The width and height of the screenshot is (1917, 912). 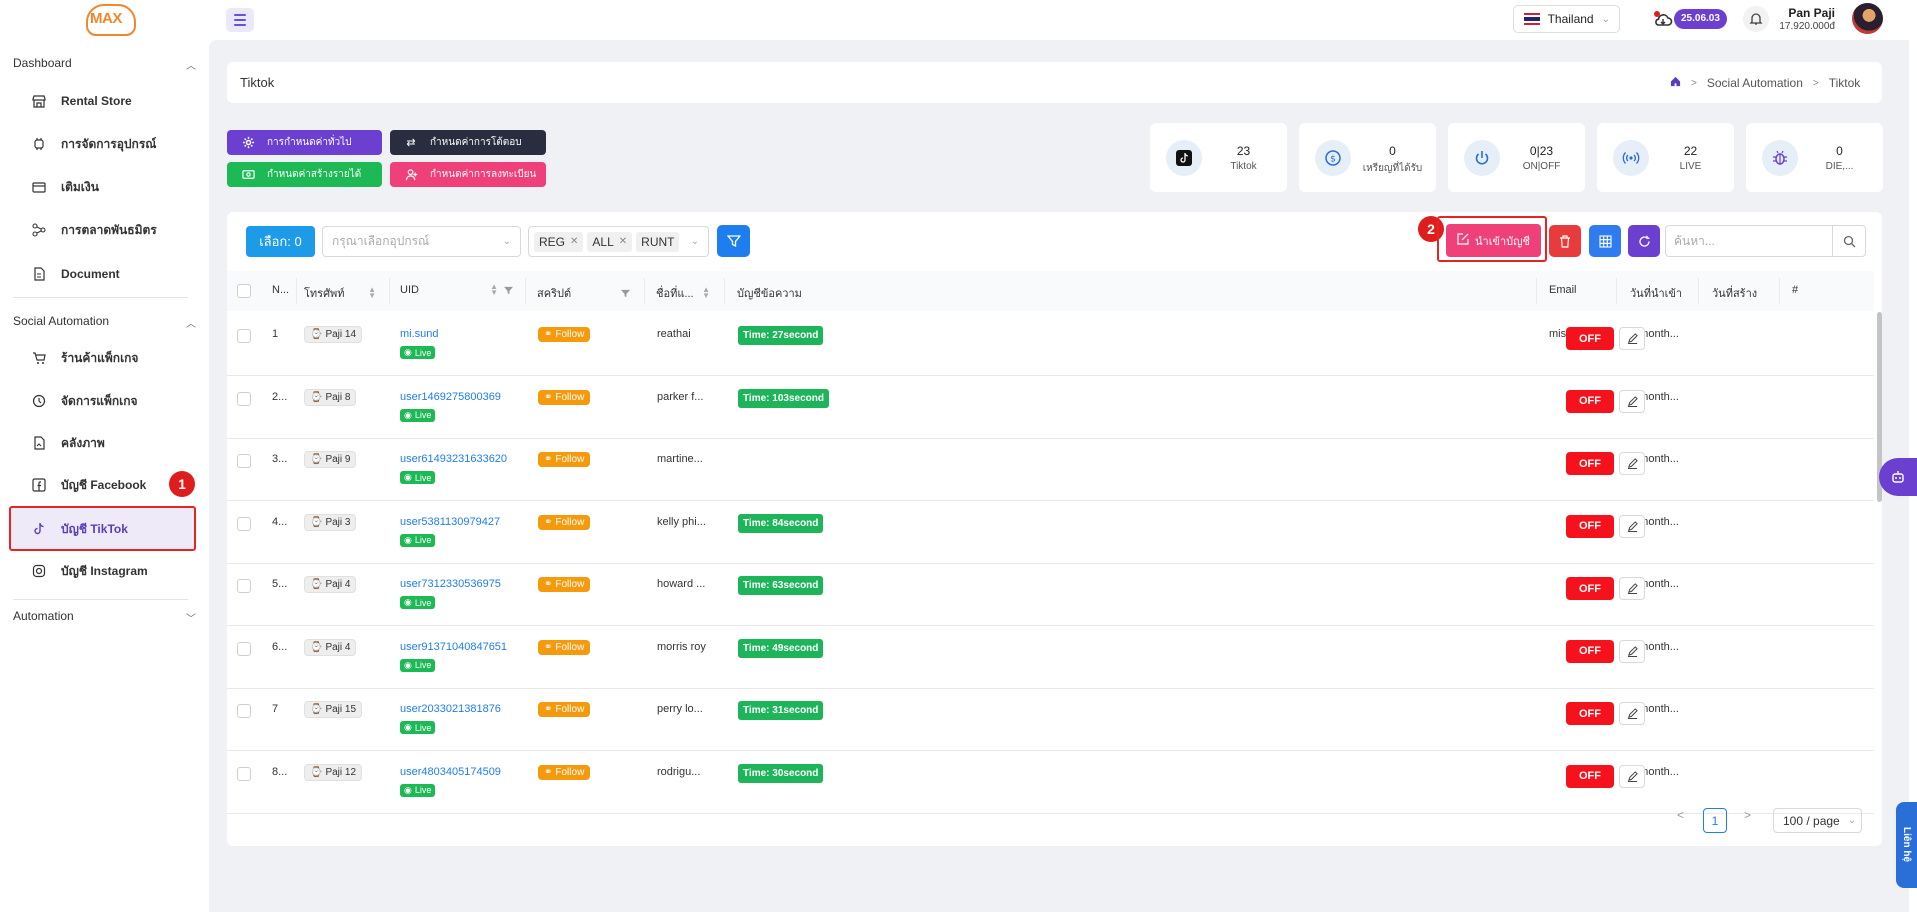 What do you see at coordinates (330, 522) in the screenshot?
I see `phone-badge: ⌚ Paji 3` at bounding box center [330, 522].